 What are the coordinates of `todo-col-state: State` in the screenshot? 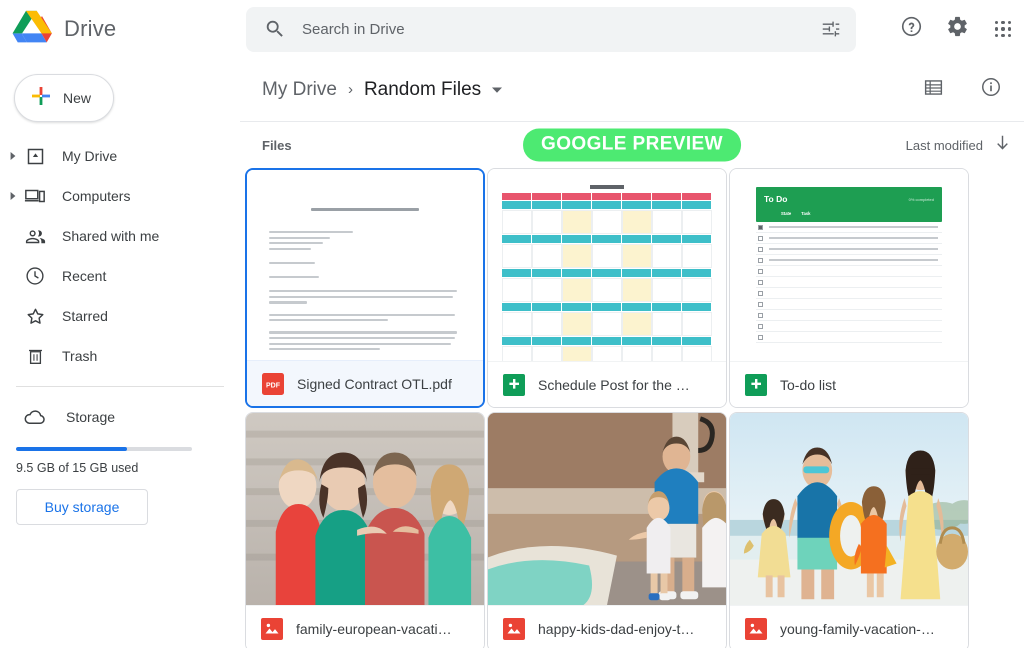 It's located at (786, 213).